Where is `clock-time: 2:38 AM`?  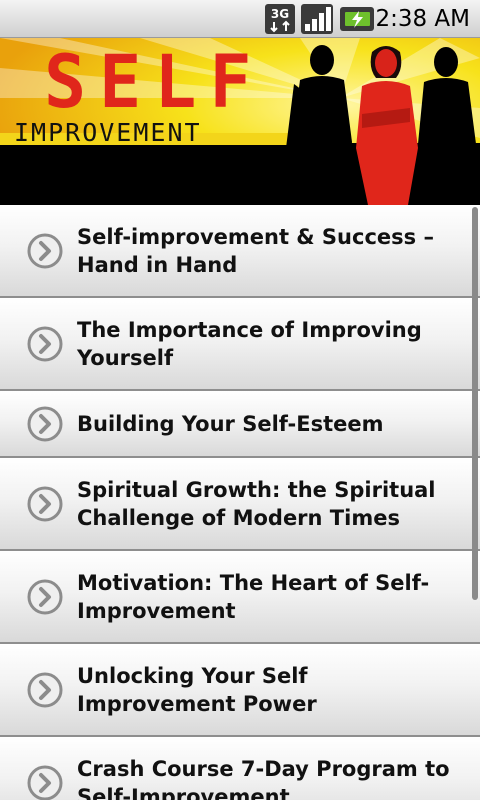
clock-time: 2:38 AM is located at coordinates (422, 19).